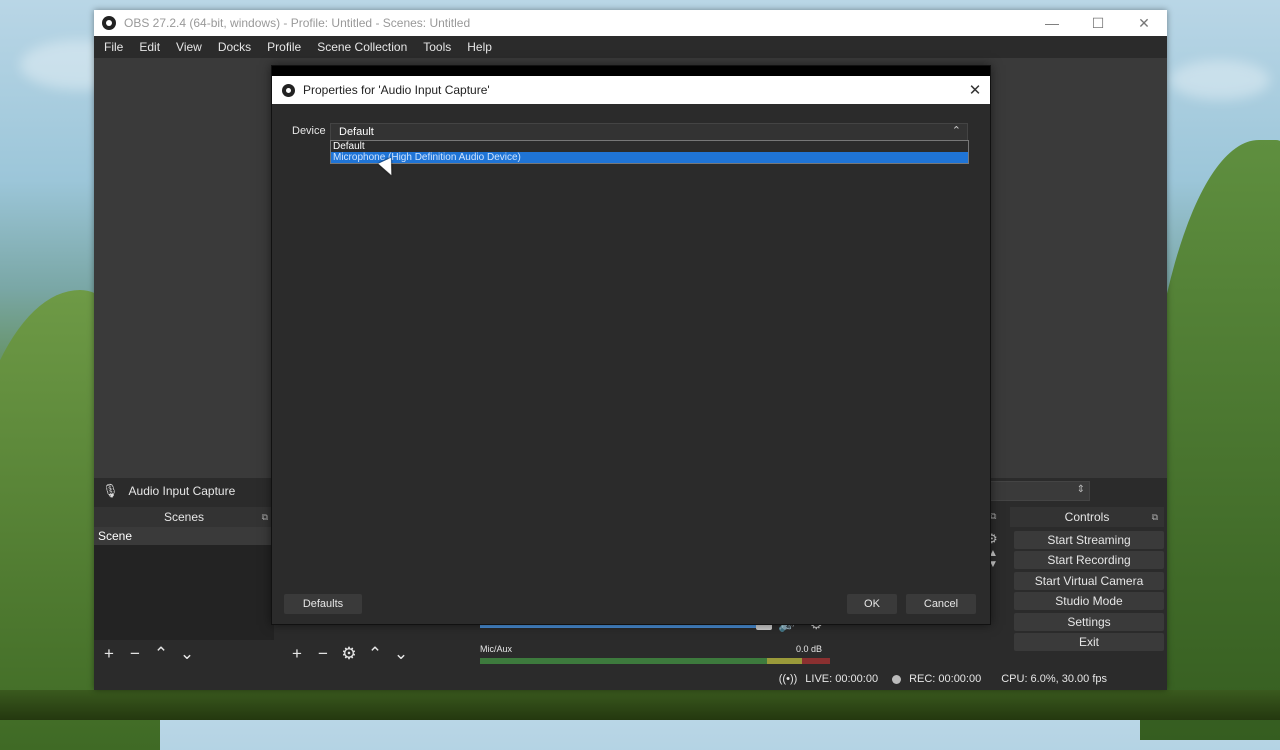  Describe the element at coordinates (1039, 491) in the screenshot. I see `source-context-dropdown: ⇕` at that location.